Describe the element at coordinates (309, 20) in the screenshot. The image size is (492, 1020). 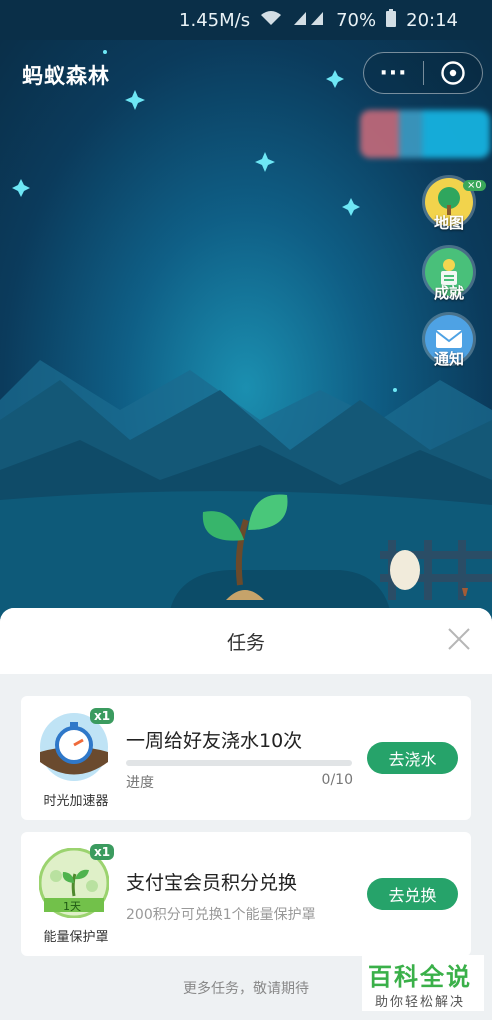
I see `signal-icon` at that location.